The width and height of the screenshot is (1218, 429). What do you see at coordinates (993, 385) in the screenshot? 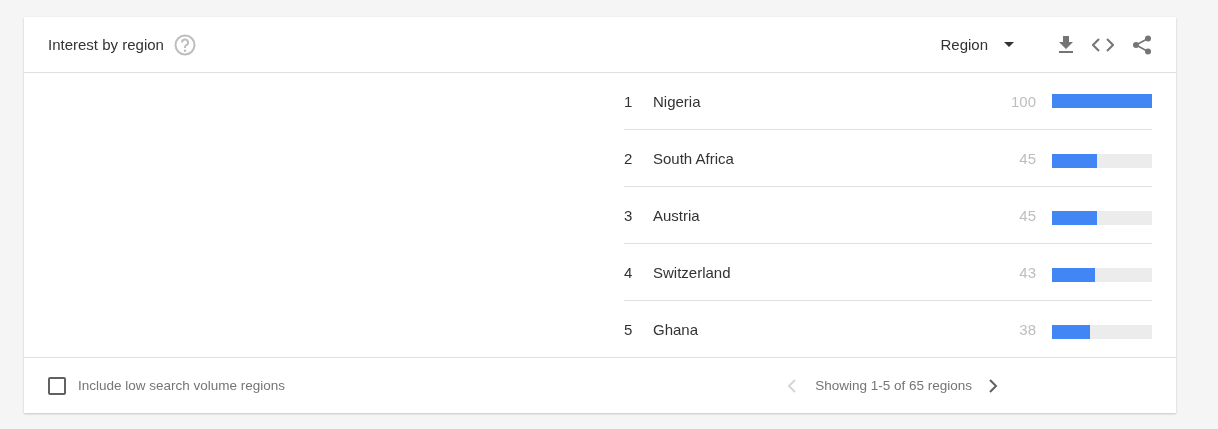
I see `next-page-icon` at bounding box center [993, 385].